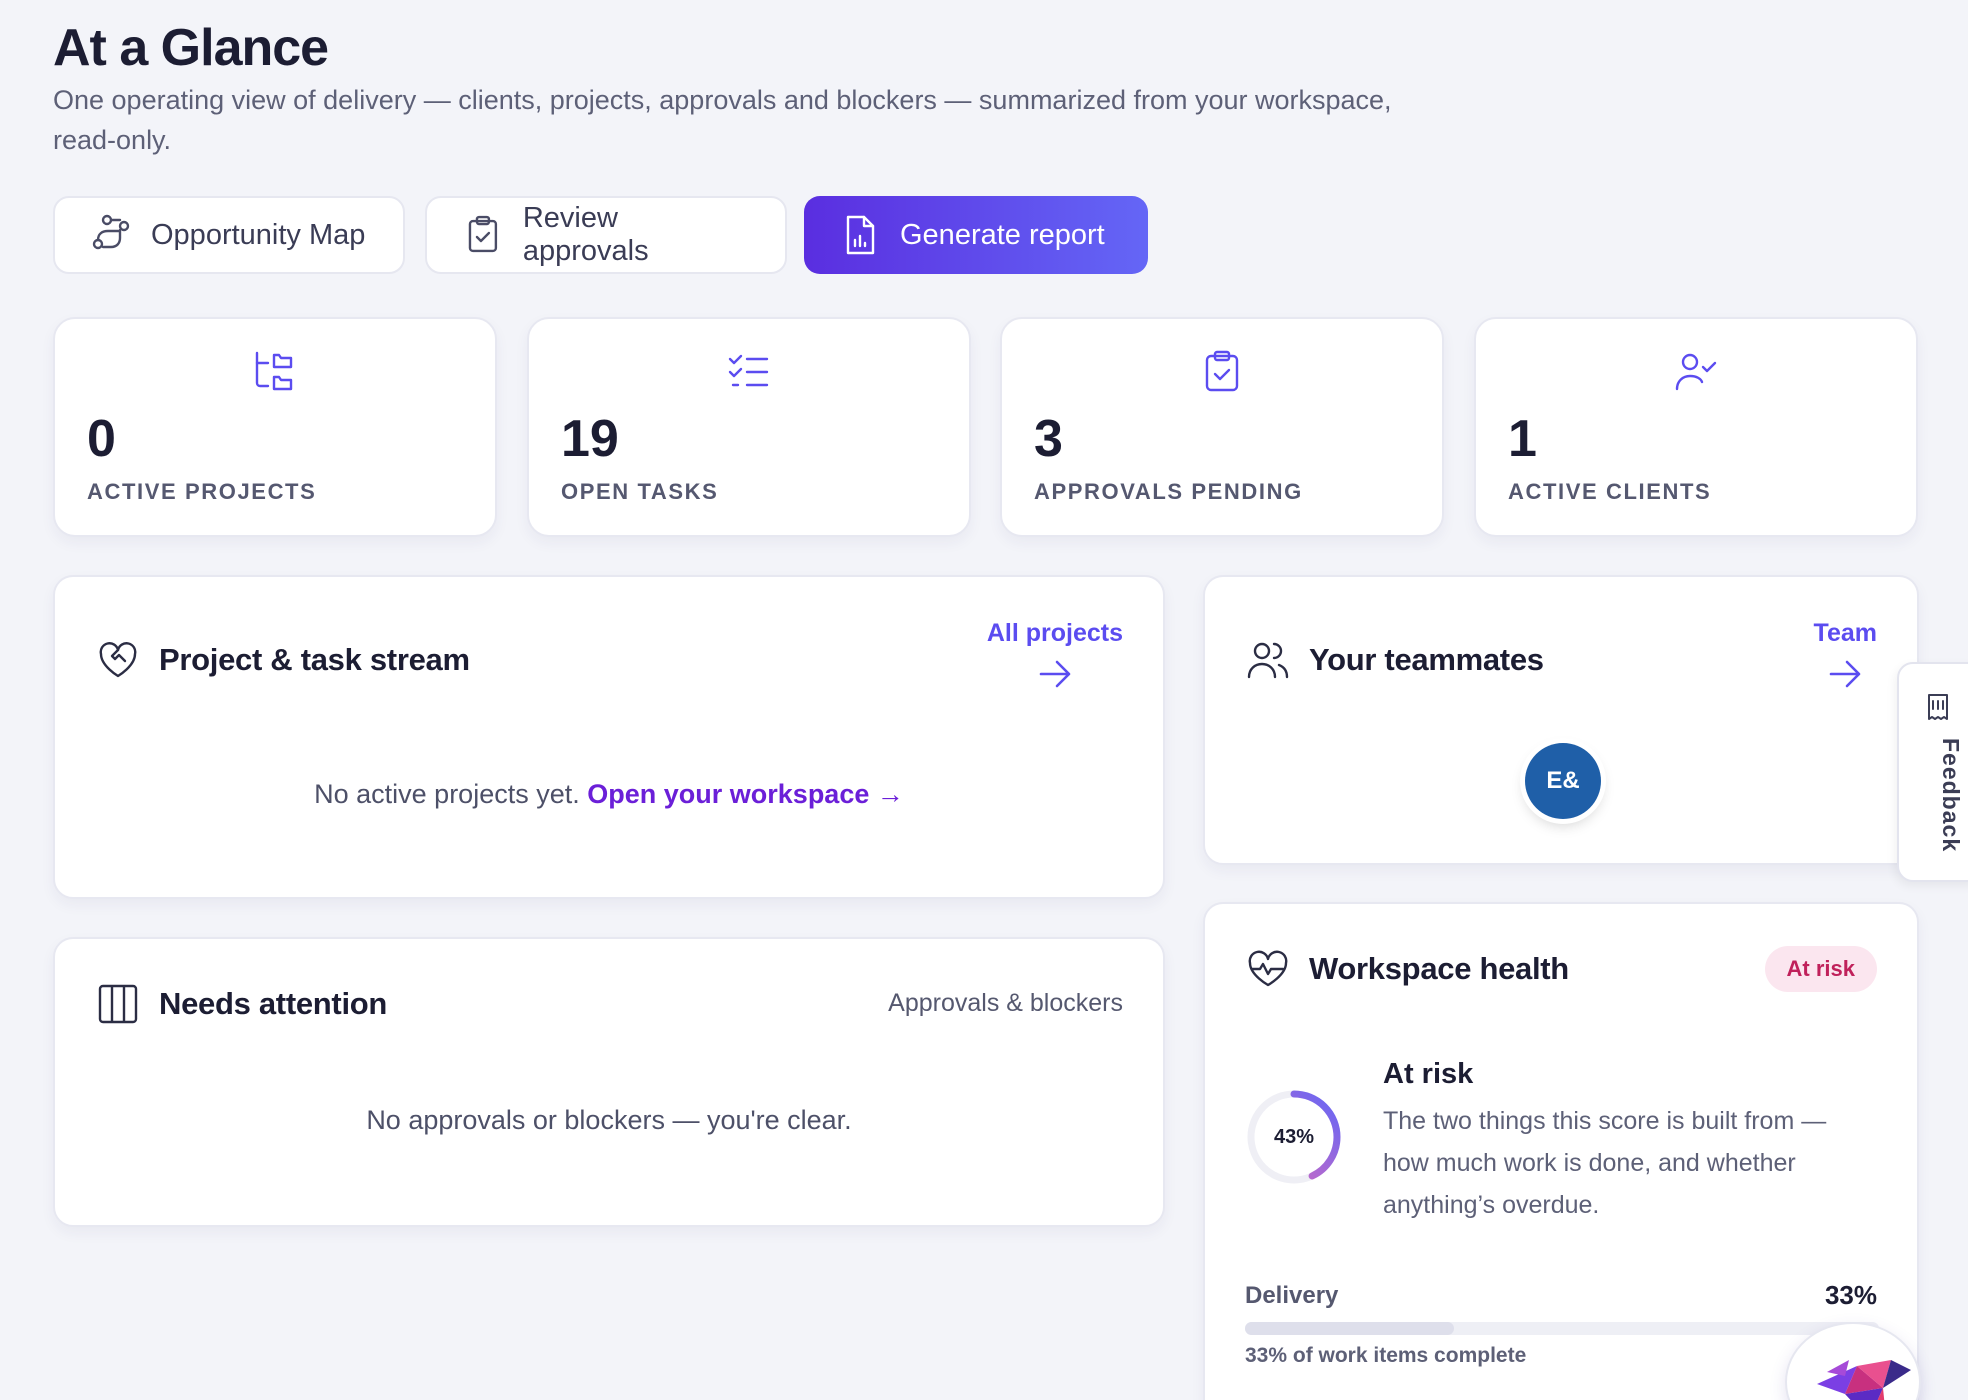 This screenshot has width=1968, height=1400. I want to click on stat-card-active-clients: 1 ACTIVE CLIENTS, so click(1696, 427).